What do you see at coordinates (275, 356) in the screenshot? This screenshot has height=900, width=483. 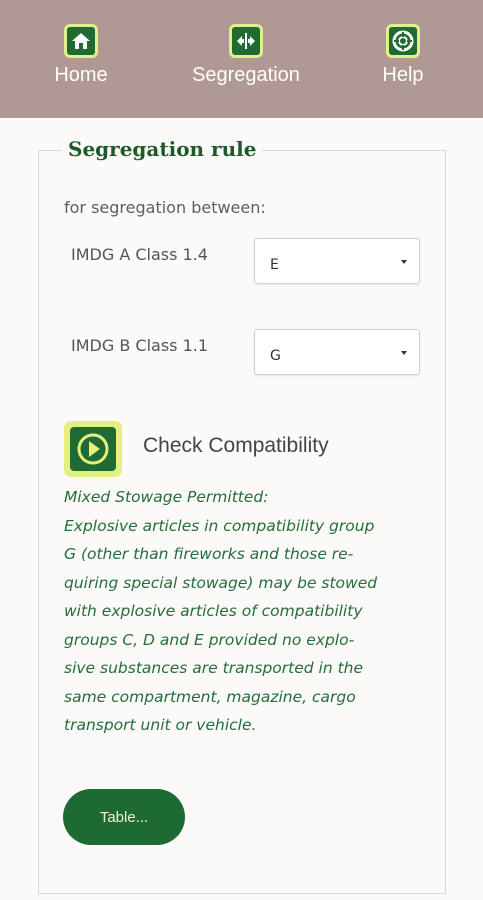 I see `class-b-selected-value: G` at bounding box center [275, 356].